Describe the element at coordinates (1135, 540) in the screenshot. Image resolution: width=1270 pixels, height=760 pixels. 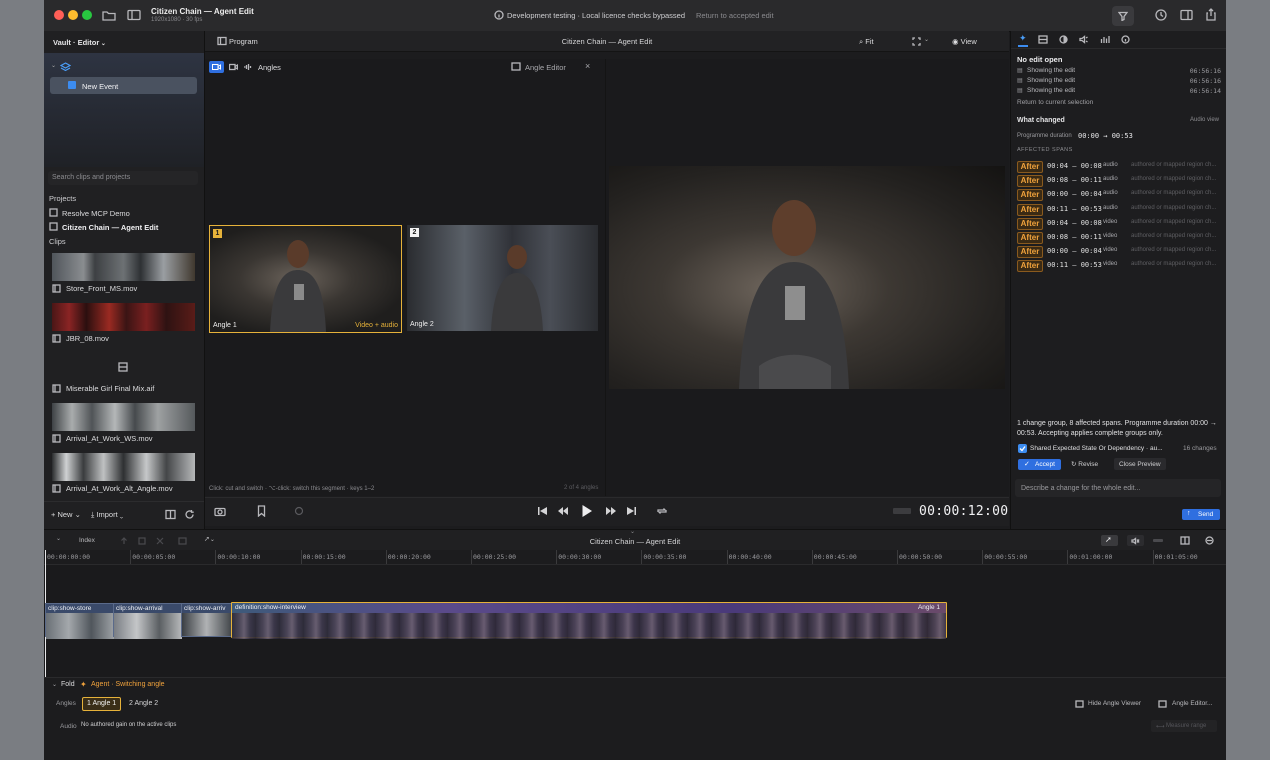
I see `audio-skim-button` at that location.